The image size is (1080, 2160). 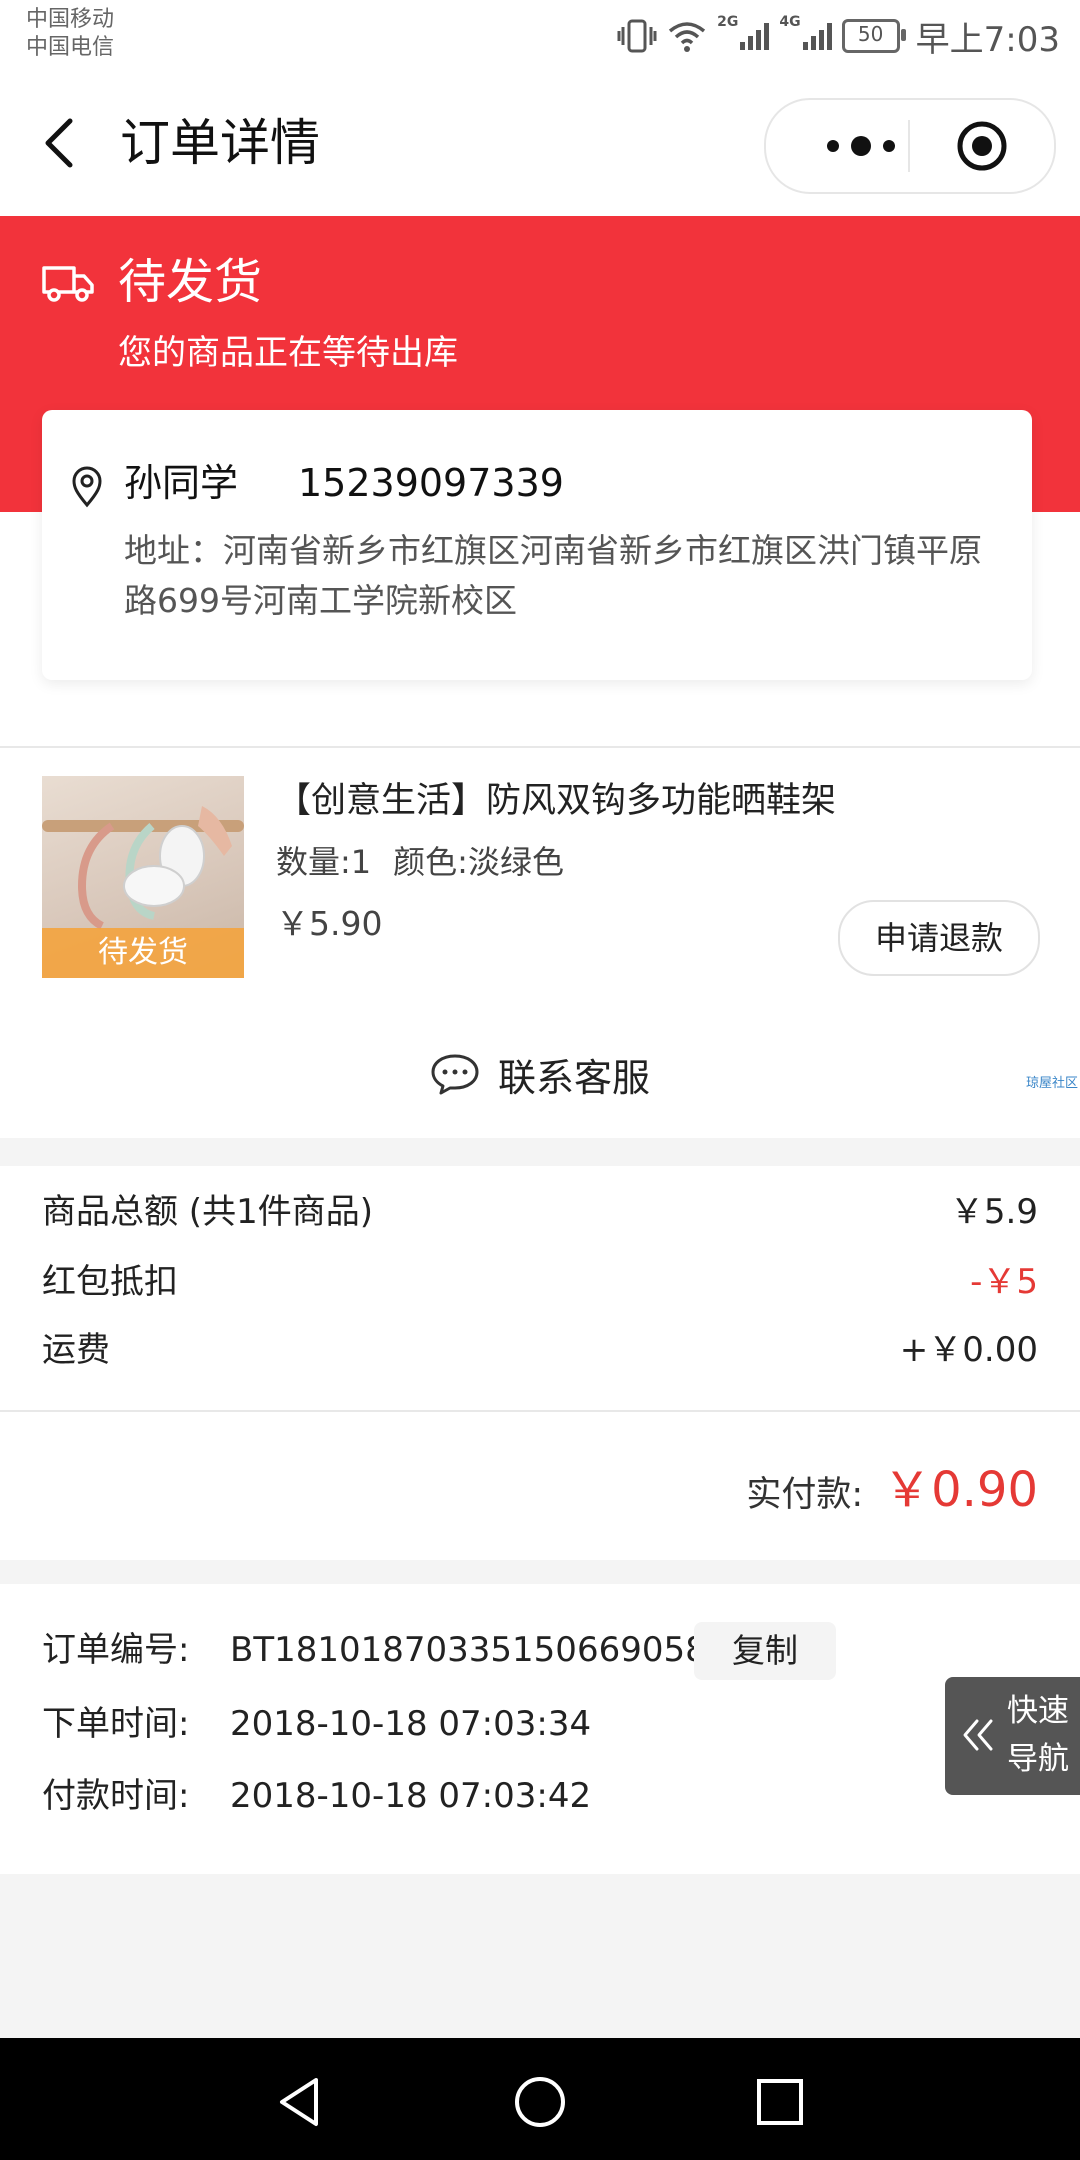 I want to click on goods-total-value: ￥5.9, so click(x=993, y=1212).